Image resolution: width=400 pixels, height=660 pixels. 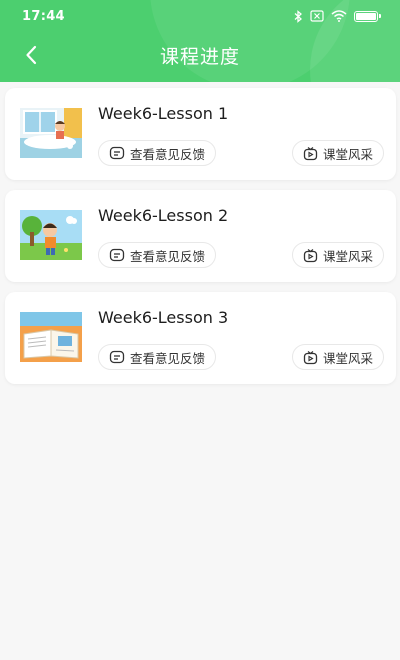 I want to click on app-header: 17:44 课程进度, so click(x=200, y=41).